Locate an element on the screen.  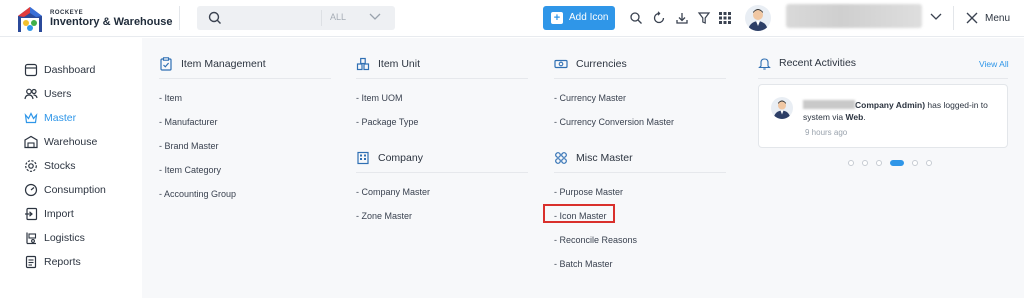
bell-icon is located at coordinates (764, 64).